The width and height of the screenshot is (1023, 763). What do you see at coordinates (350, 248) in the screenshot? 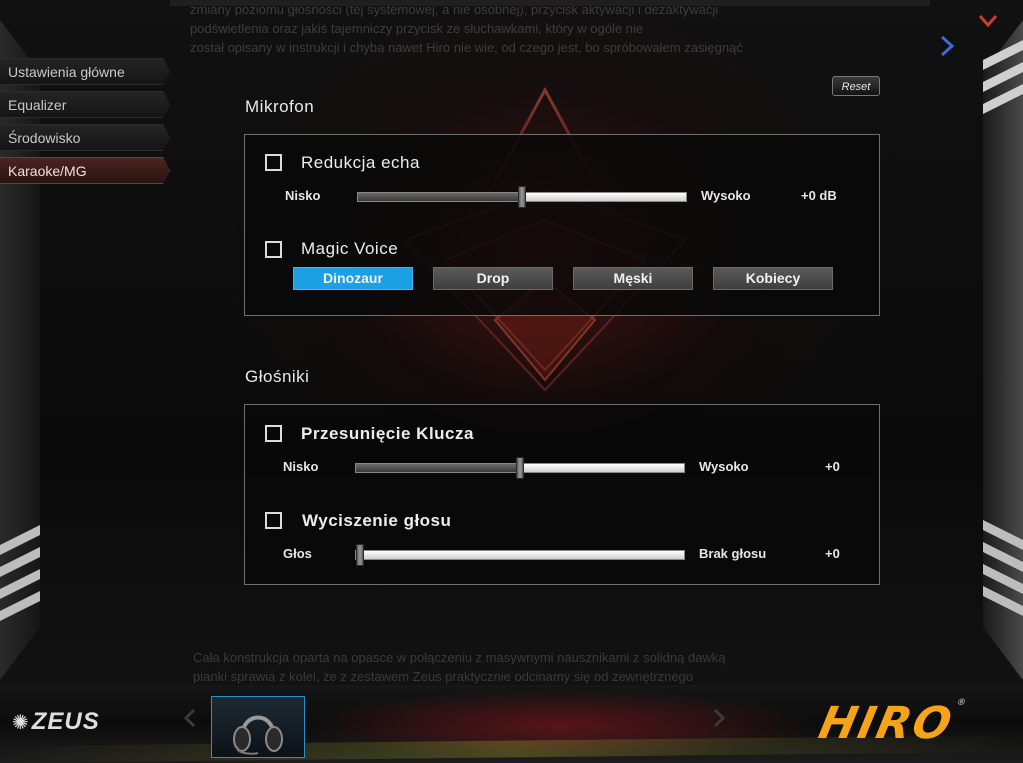
I see `magic-voice-label: Magic Voice` at bounding box center [350, 248].